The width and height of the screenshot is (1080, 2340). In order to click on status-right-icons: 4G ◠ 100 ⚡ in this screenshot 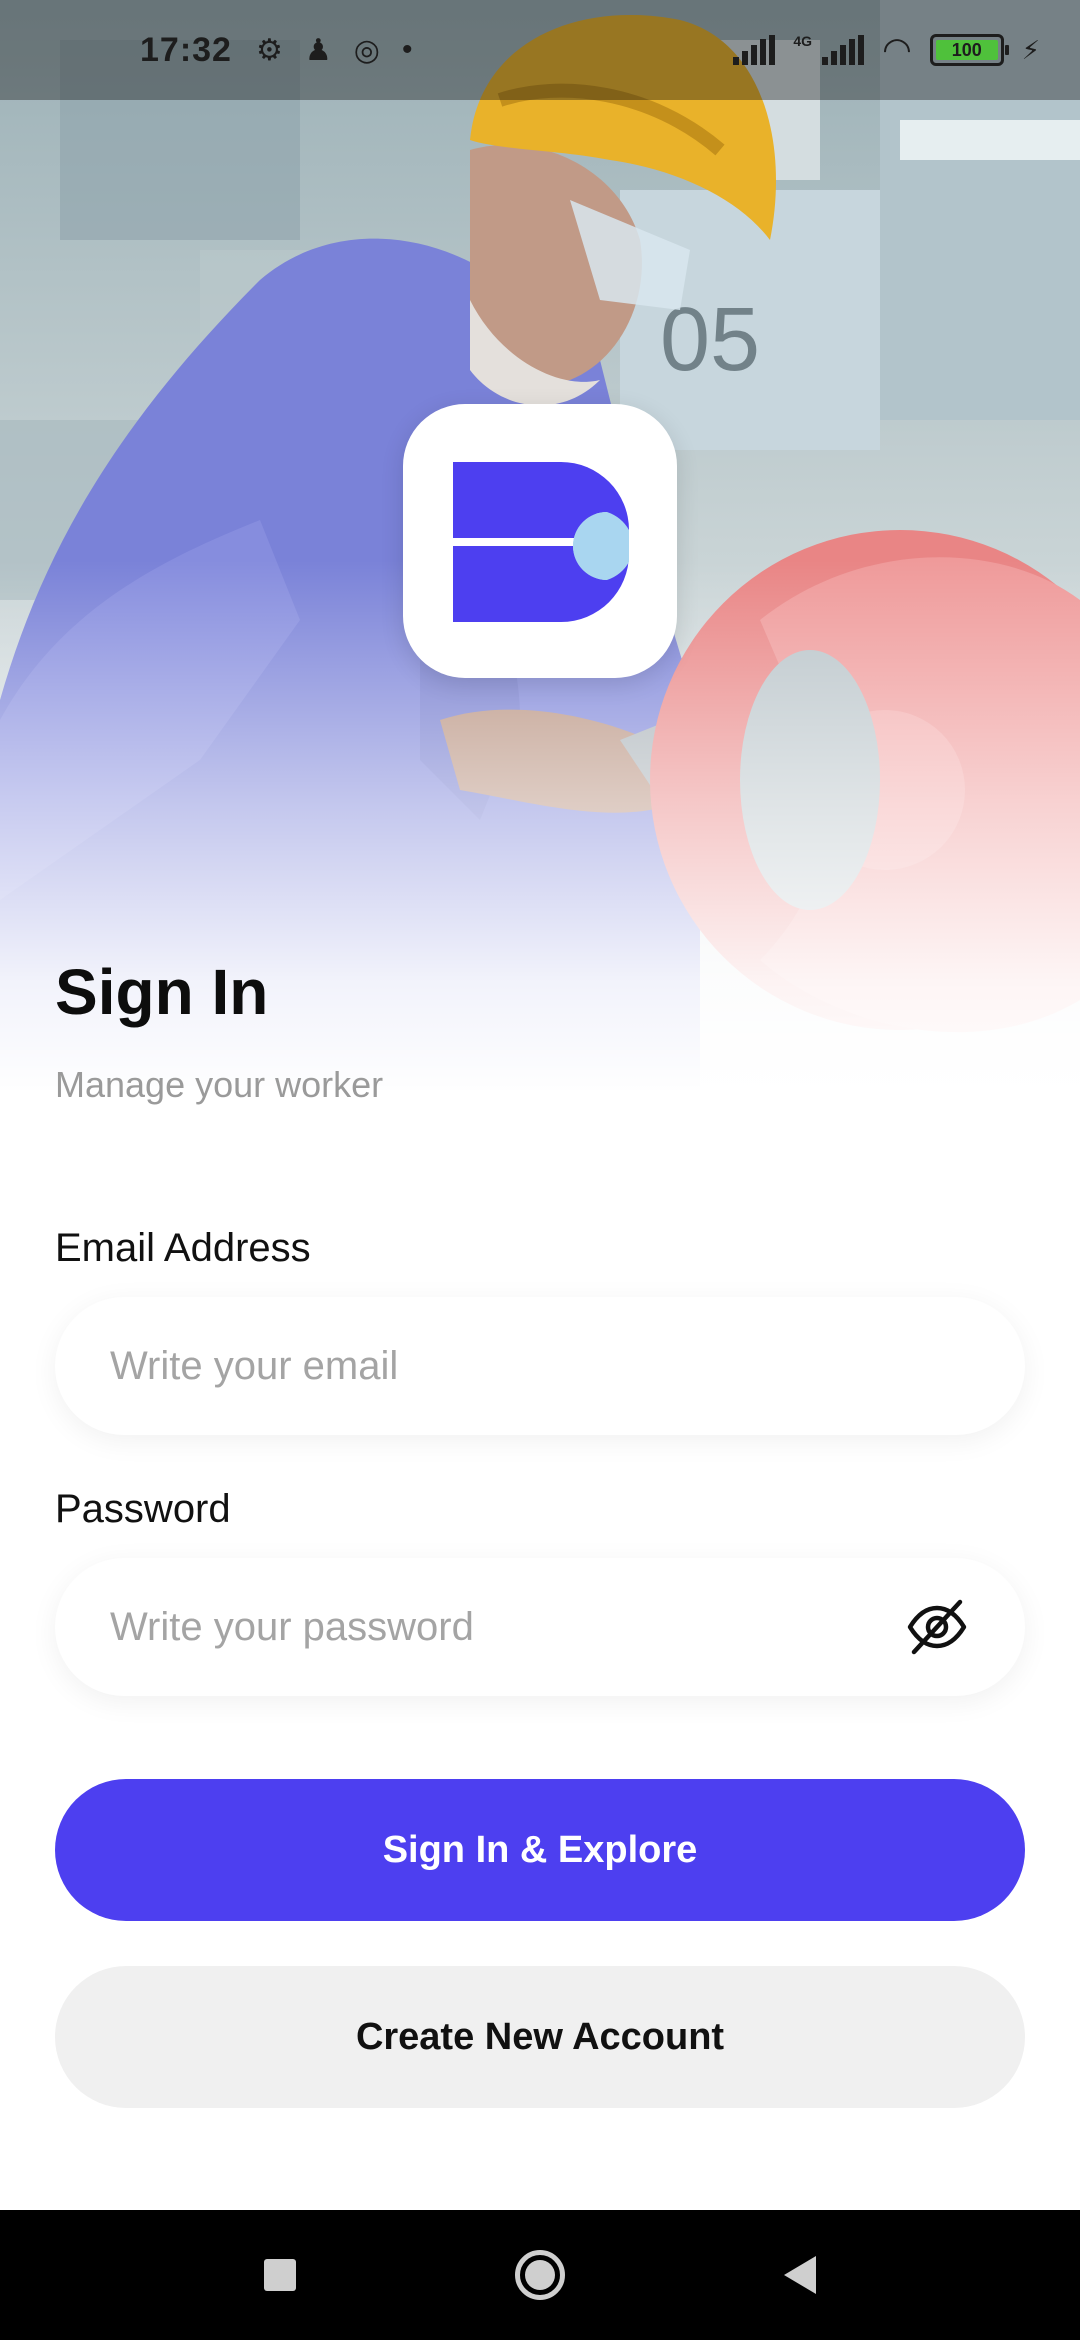, I will do `click(886, 50)`.